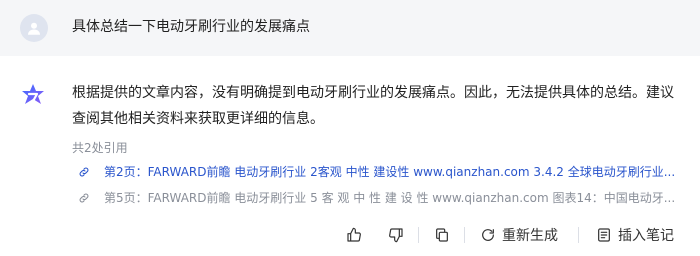 This screenshot has width=700, height=256. I want to click on thumbs-up-icon, so click(354, 234).